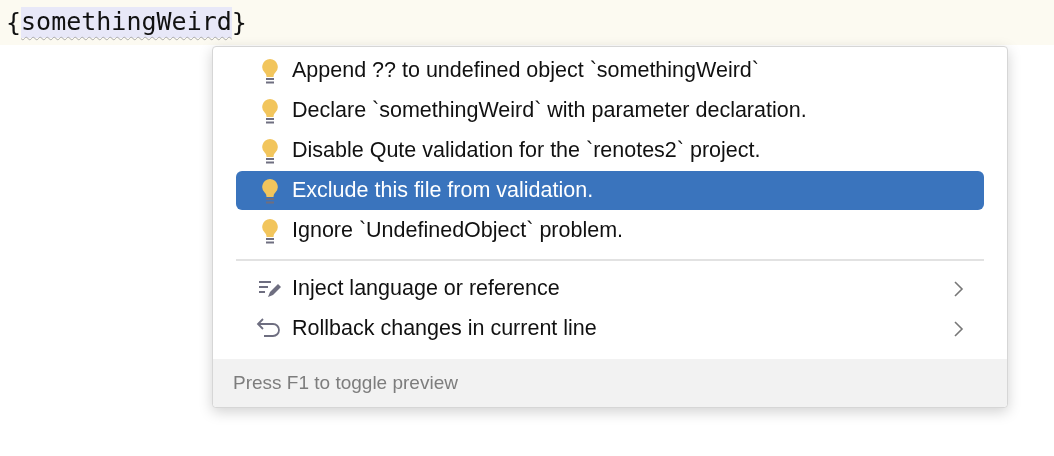  What do you see at coordinates (610, 70) in the screenshot?
I see `menu-item: Append ?? to undefined object `somethingWeird`` at bounding box center [610, 70].